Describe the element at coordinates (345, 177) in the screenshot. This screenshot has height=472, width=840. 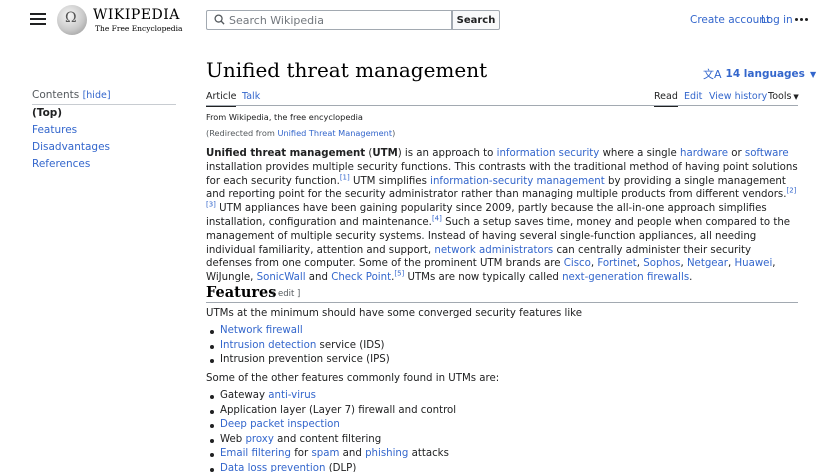
I see `ref-1: [1]` at that location.